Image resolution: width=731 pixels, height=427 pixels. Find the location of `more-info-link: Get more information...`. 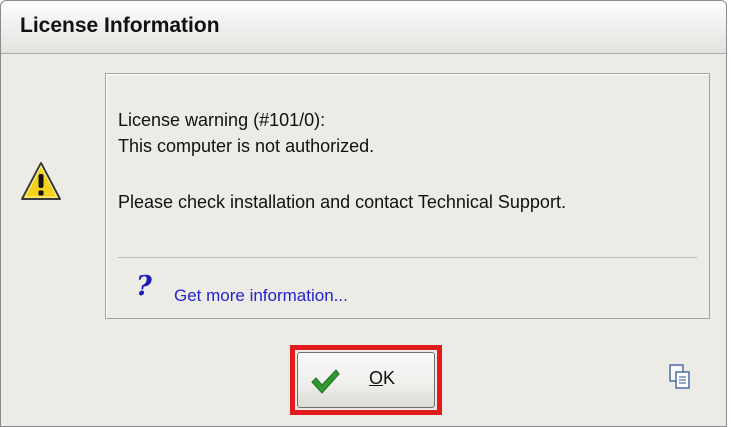

more-info-link: Get more information... is located at coordinates (261, 296).